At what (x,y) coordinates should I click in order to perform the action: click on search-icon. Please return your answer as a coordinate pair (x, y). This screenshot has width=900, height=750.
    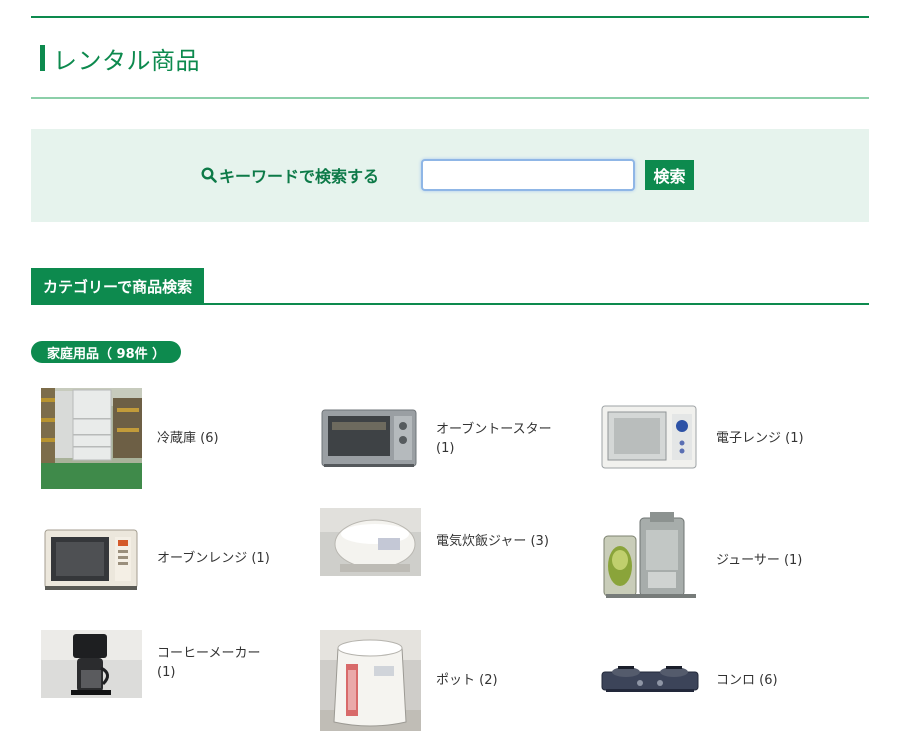
    Looking at the image, I should click on (209, 175).